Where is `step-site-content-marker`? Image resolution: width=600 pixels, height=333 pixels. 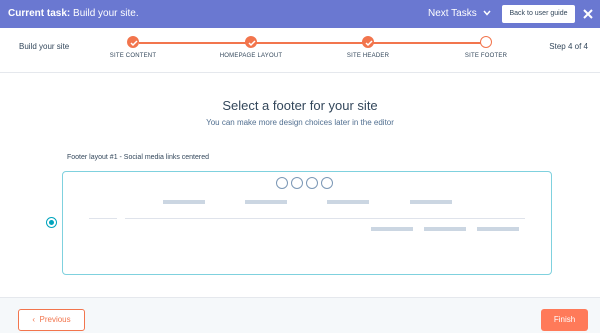
step-site-content-marker is located at coordinates (133, 42).